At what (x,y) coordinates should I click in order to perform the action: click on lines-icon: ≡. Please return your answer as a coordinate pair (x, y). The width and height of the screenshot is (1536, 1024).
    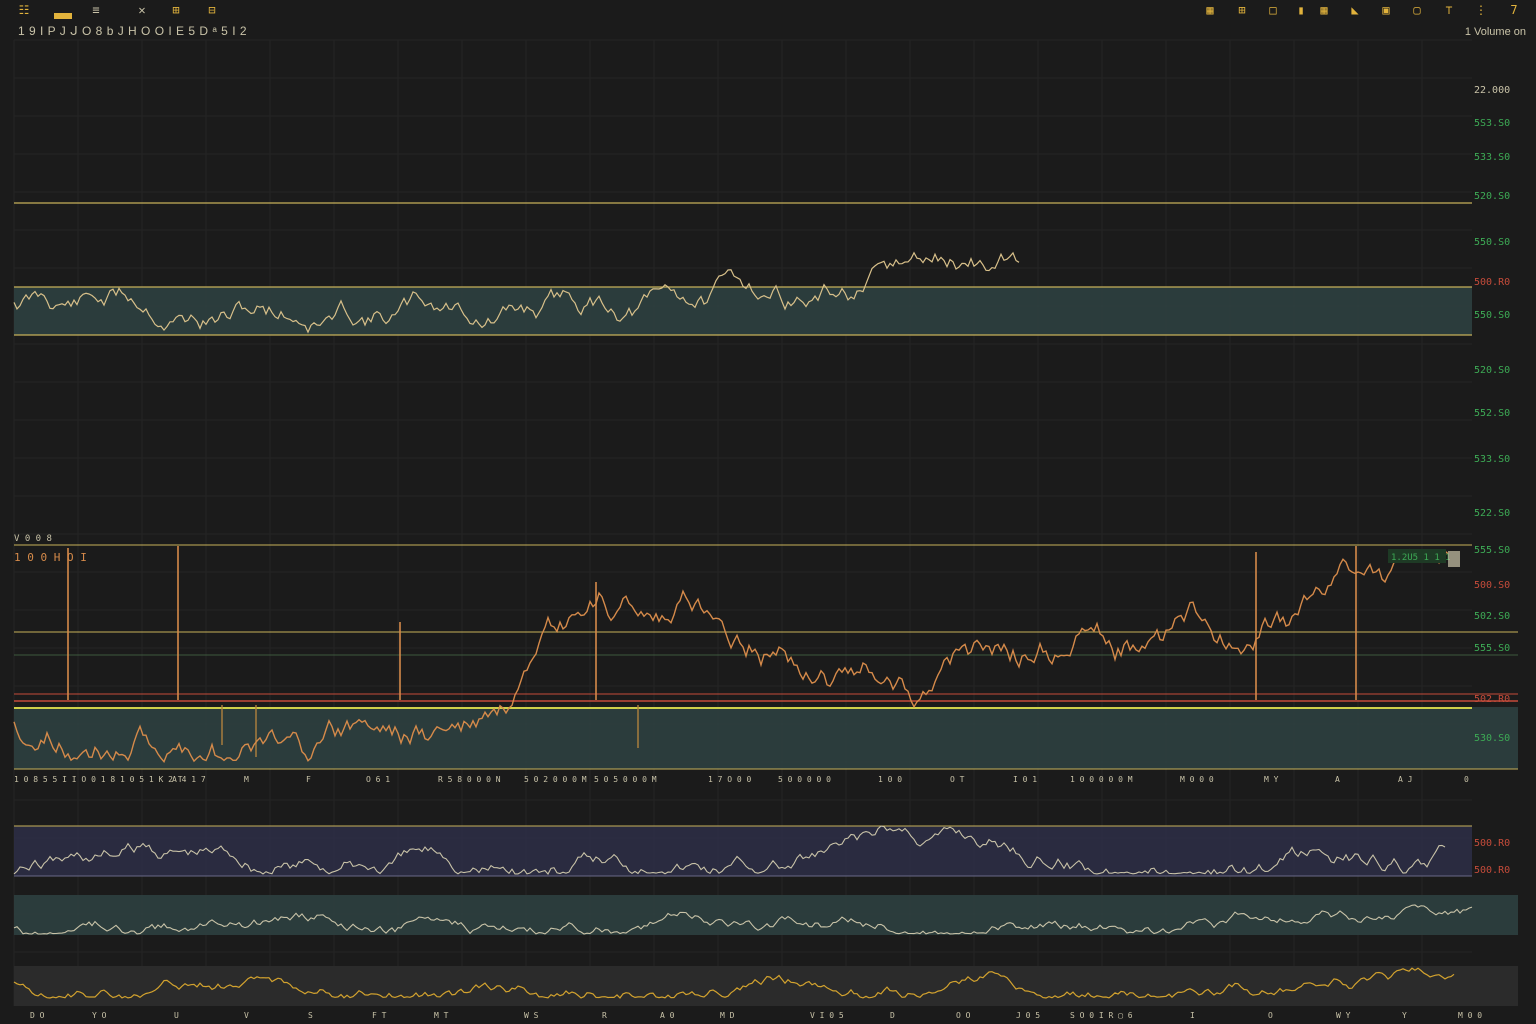
    Looking at the image, I should click on (96, 10).